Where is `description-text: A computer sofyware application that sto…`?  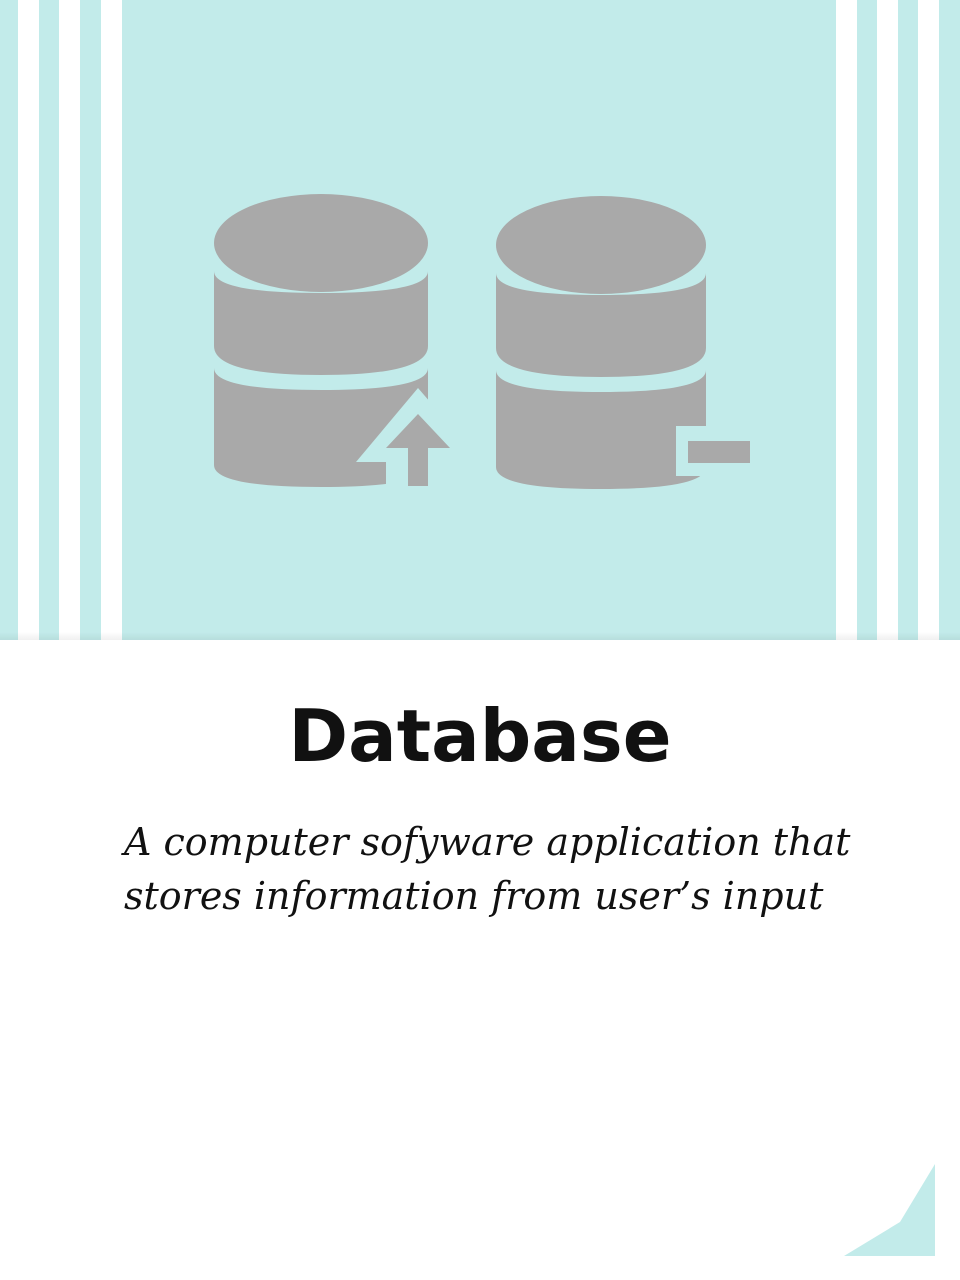
description-text: A computer sofyware application that sto… is located at coordinates (487, 869).